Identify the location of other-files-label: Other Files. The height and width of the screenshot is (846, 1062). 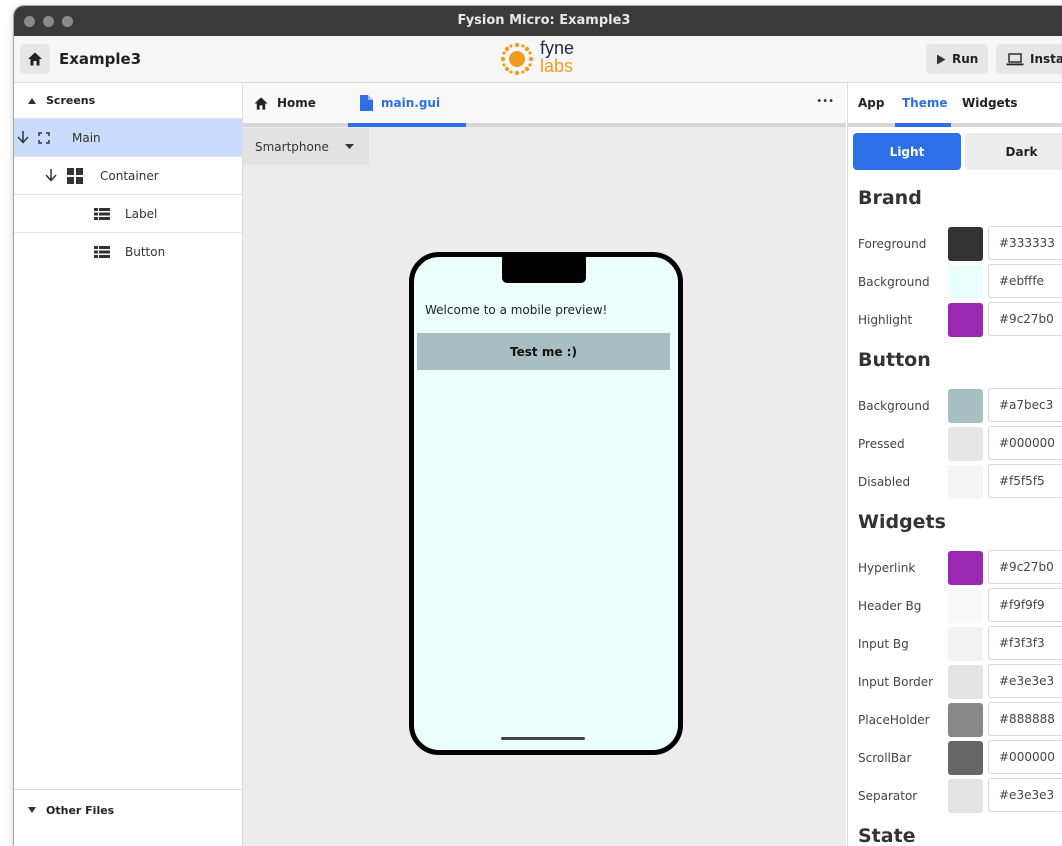
(80, 810).